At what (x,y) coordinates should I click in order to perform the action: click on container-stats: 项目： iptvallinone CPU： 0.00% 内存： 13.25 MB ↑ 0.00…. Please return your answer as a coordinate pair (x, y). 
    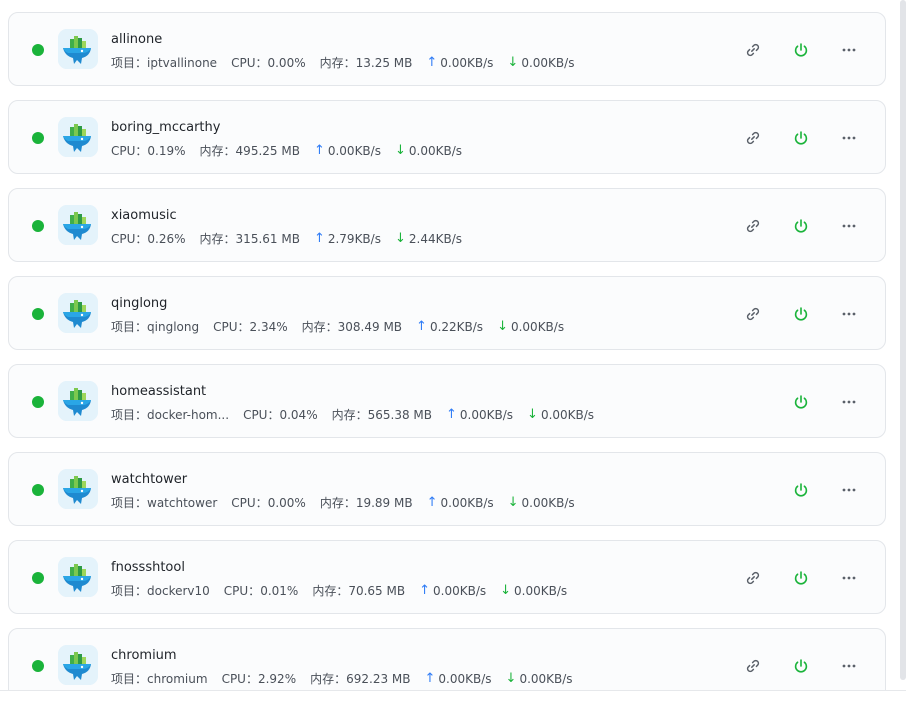
    Looking at the image, I should click on (349, 62).